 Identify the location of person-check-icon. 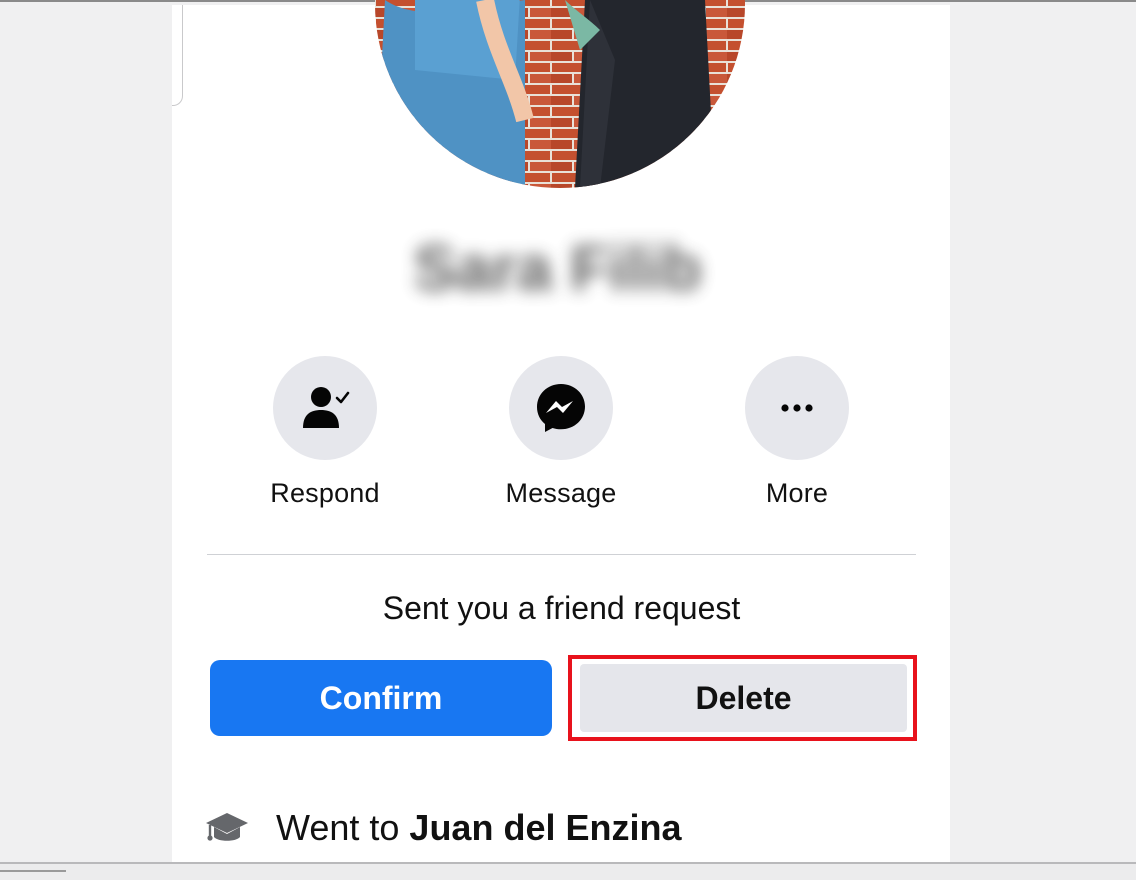
(326, 407).